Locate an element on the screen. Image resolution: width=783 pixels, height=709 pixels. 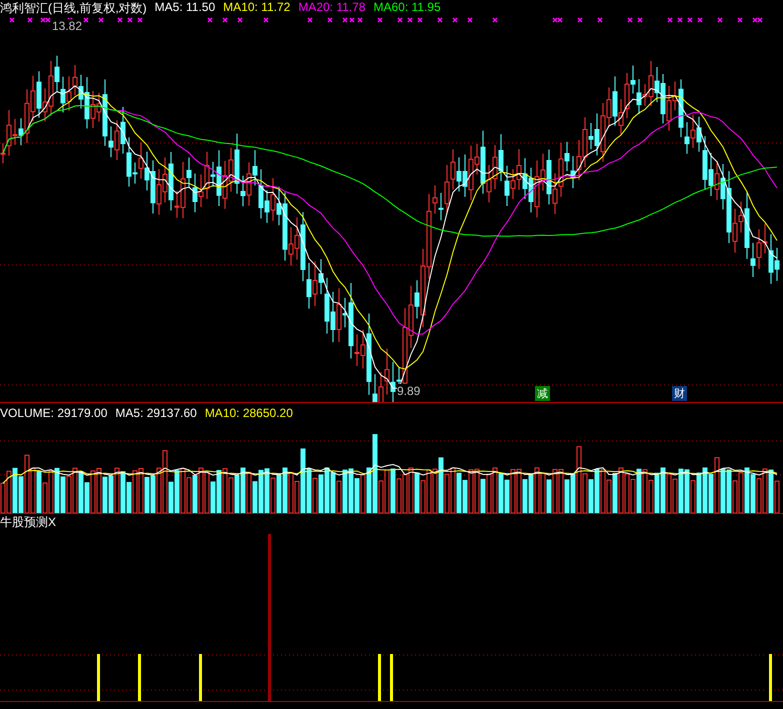
low-price-label: 9.89 is located at coordinates (408, 391).